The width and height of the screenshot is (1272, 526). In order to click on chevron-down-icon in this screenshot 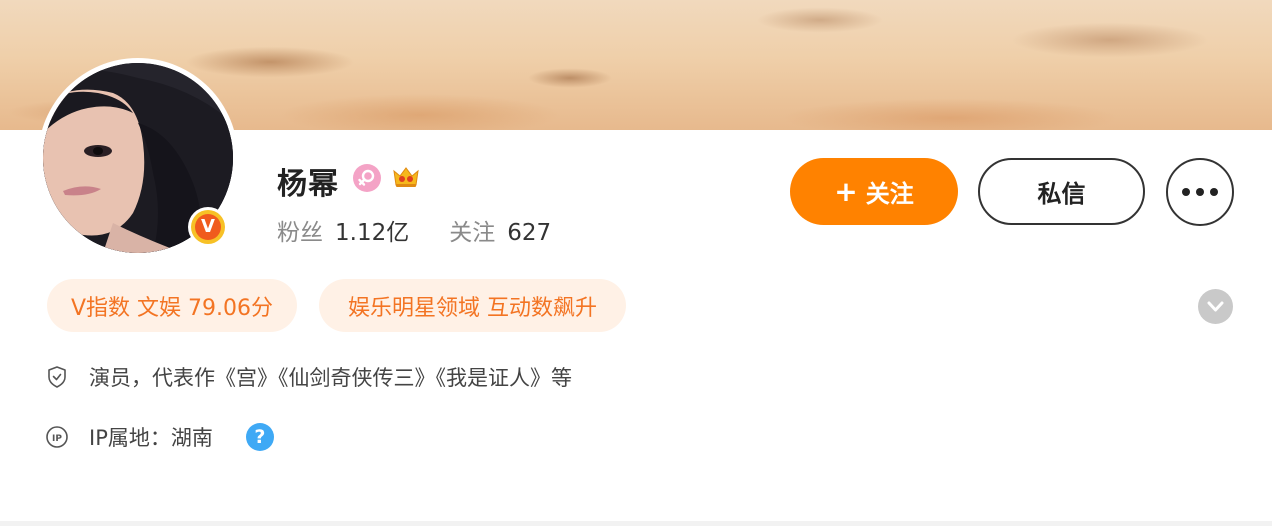, I will do `click(1215, 306)`.